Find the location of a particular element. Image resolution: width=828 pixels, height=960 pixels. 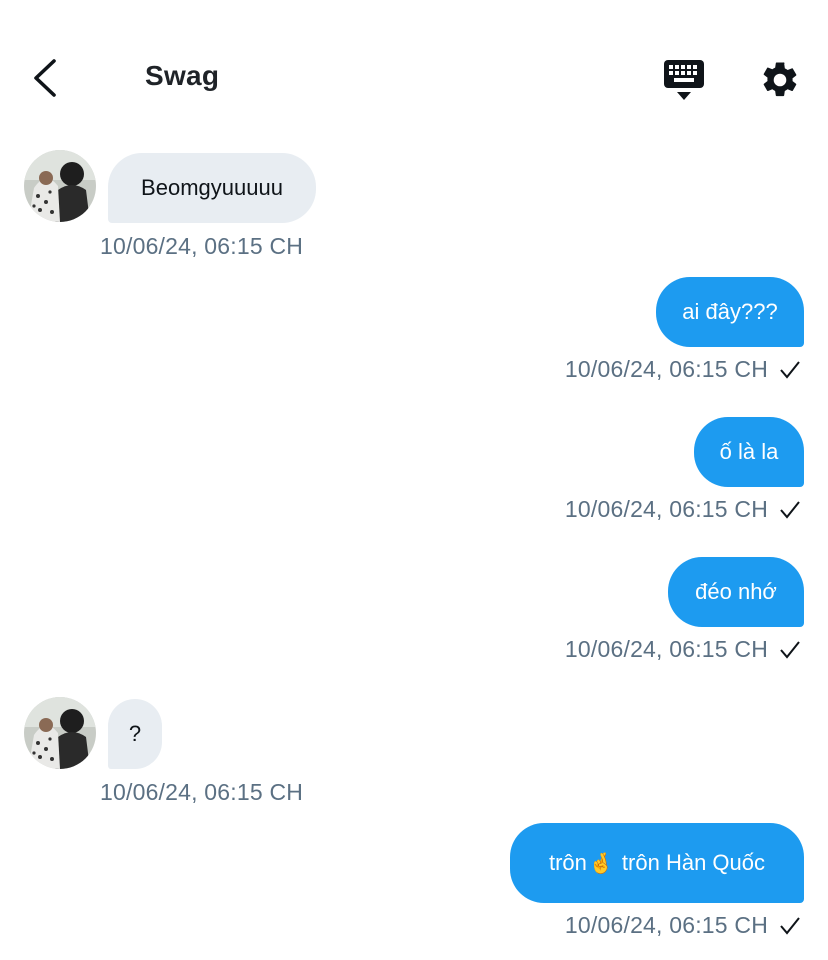

back-button is located at coordinates (45, 78).